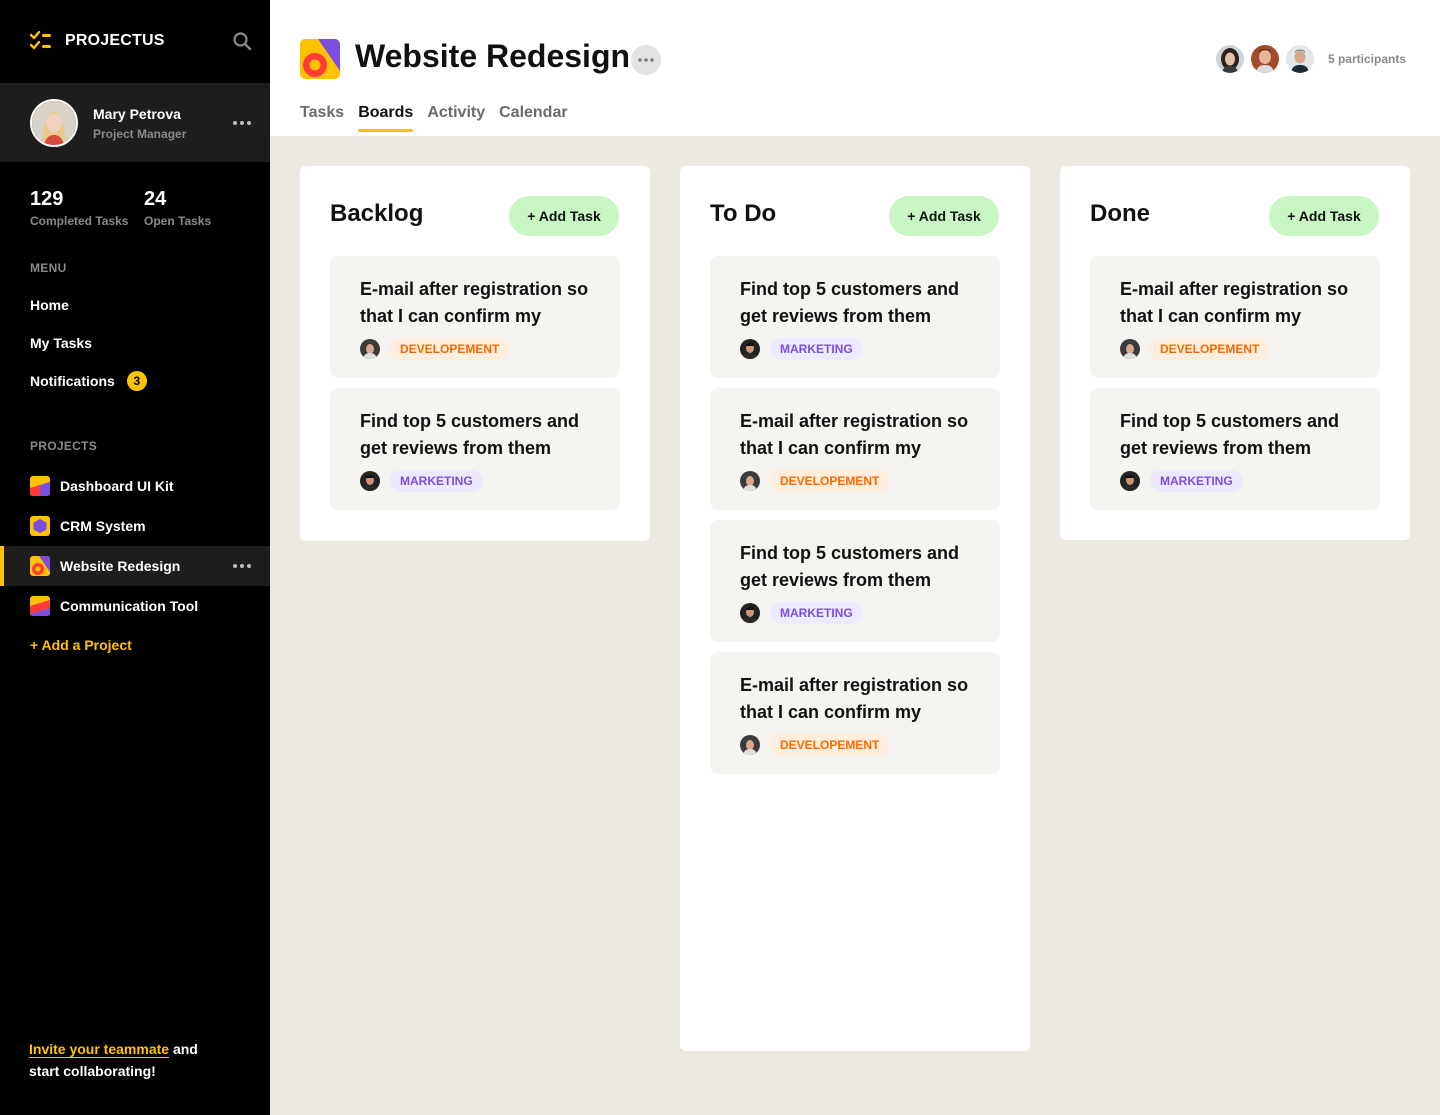  I want to click on menu-item-label: Home, so click(49, 305).